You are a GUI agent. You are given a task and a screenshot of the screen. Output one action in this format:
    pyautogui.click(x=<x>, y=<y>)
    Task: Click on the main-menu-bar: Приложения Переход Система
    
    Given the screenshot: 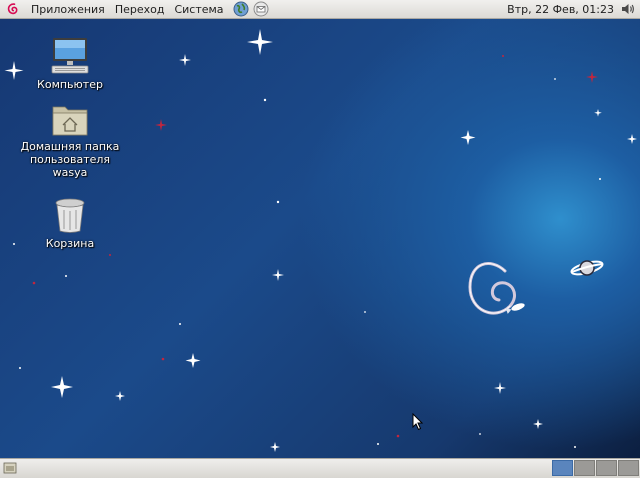 What is the action you would take?
    pyautogui.click(x=134, y=9)
    